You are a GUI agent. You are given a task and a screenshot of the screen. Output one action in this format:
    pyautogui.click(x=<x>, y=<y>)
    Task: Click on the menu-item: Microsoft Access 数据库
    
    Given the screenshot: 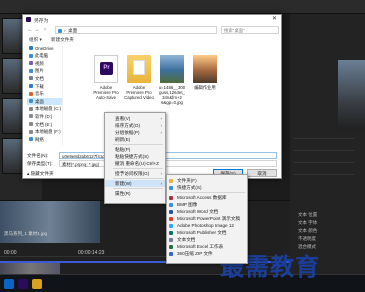 What is the action you would take?
    pyautogui.click(x=207, y=197)
    